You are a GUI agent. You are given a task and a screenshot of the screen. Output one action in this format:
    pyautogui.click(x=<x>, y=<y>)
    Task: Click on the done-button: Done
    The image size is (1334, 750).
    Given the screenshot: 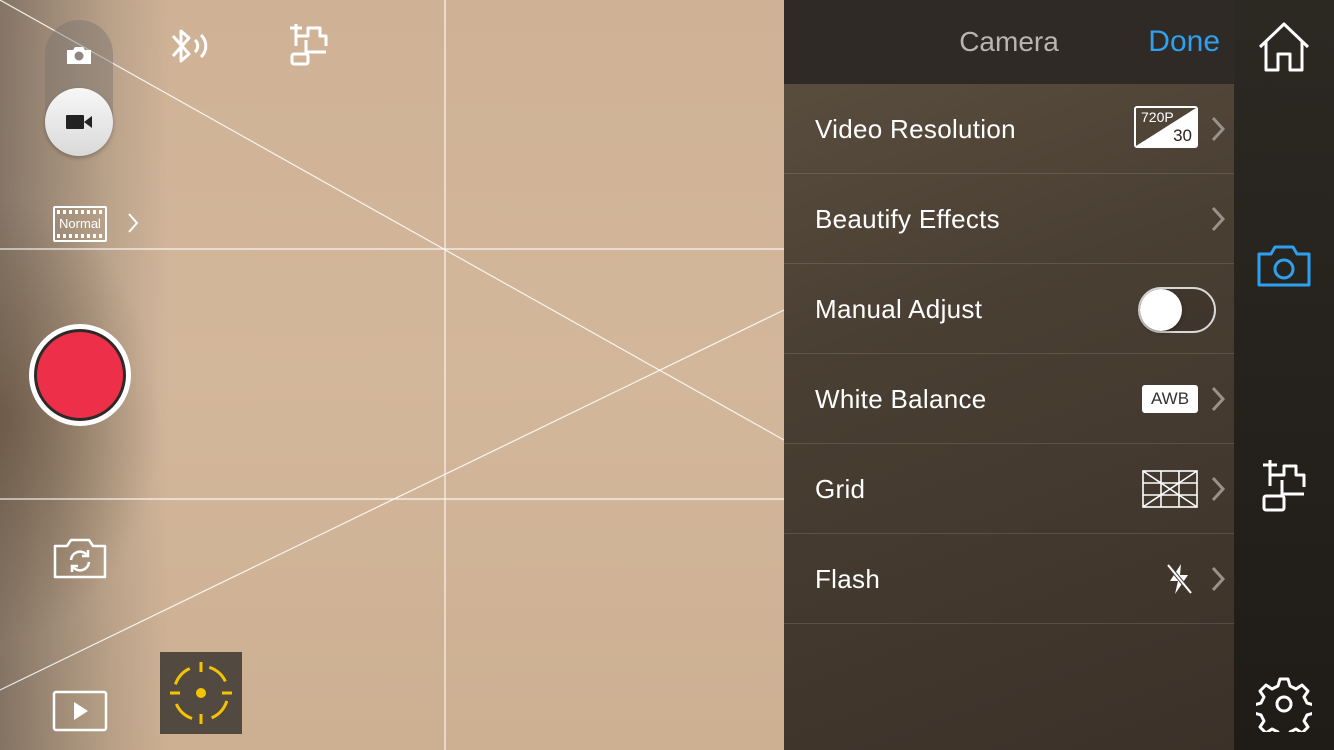 What is the action you would take?
    pyautogui.click(x=1184, y=42)
    